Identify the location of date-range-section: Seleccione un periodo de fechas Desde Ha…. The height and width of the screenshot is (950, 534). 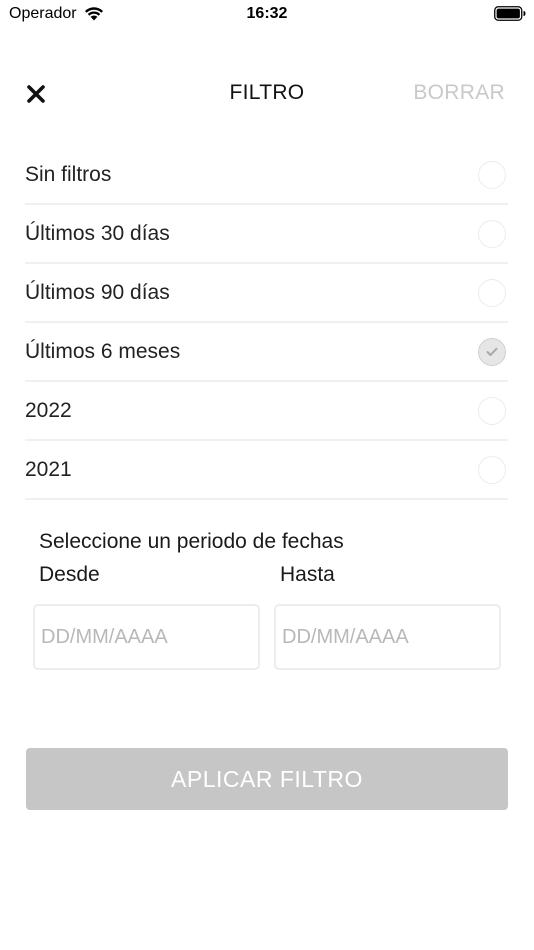
(274, 558).